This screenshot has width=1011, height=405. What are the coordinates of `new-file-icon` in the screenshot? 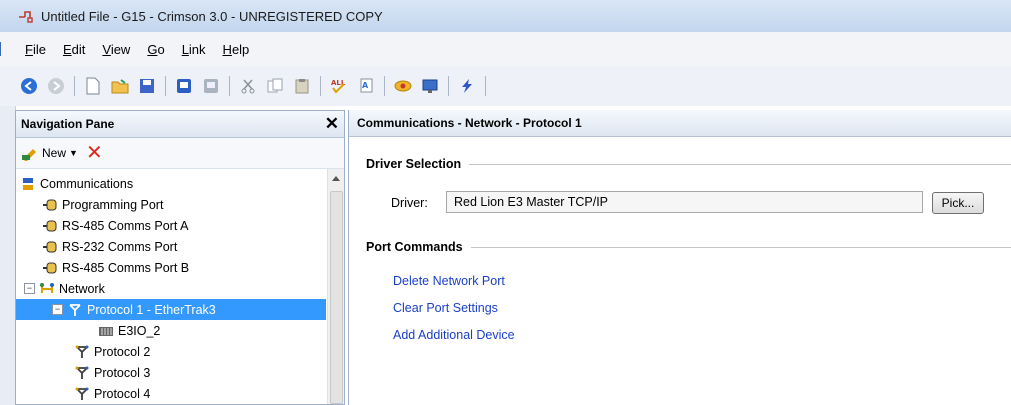 It's located at (93, 86).